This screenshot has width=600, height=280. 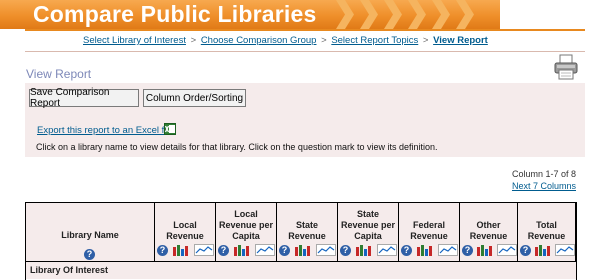 What do you see at coordinates (246, 225) in the screenshot?
I see `column-header-label: Local Revenue per Capita` at bounding box center [246, 225].